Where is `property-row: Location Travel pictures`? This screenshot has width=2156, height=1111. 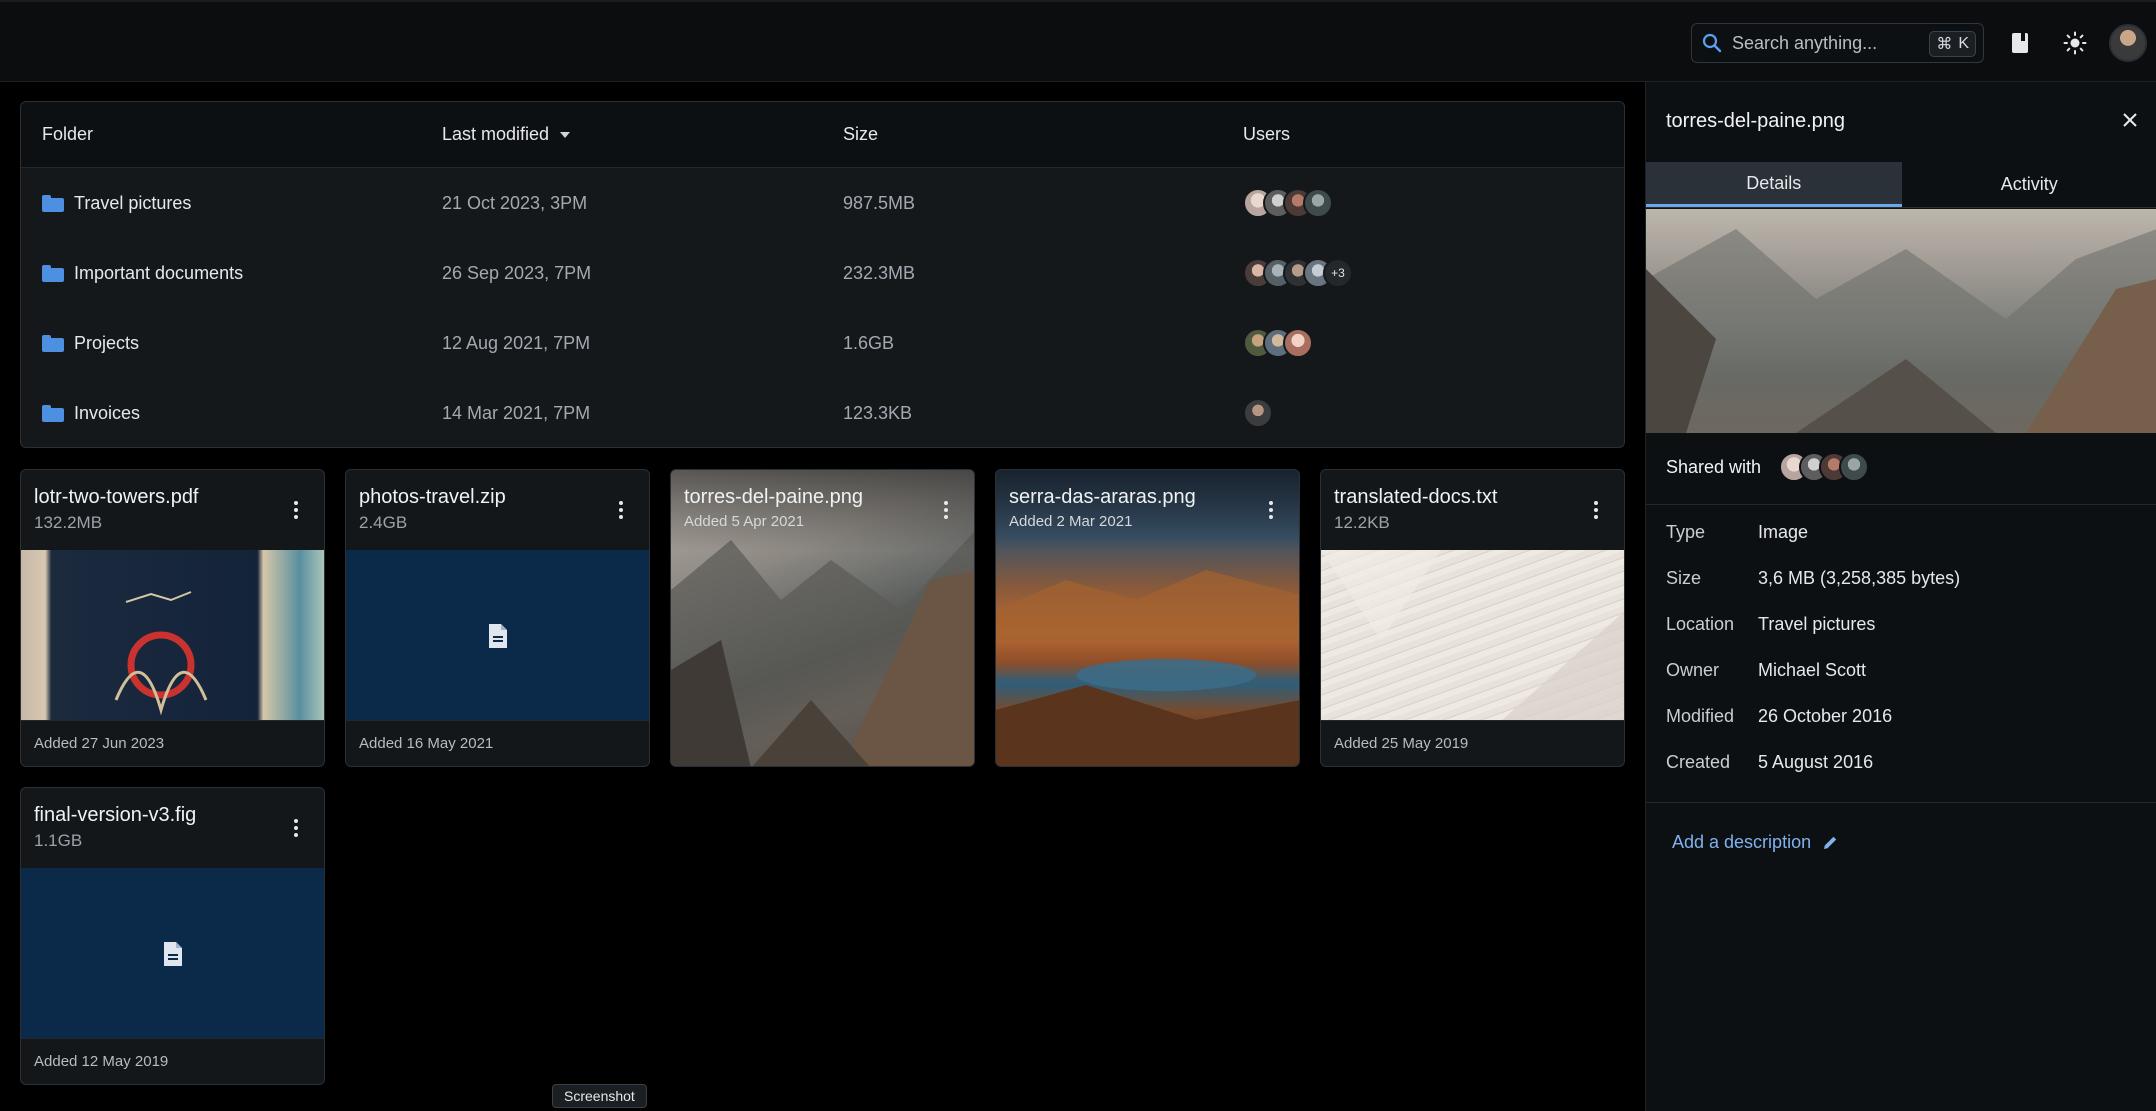
property-row: Location Travel pictures is located at coordinates (1813, 624).